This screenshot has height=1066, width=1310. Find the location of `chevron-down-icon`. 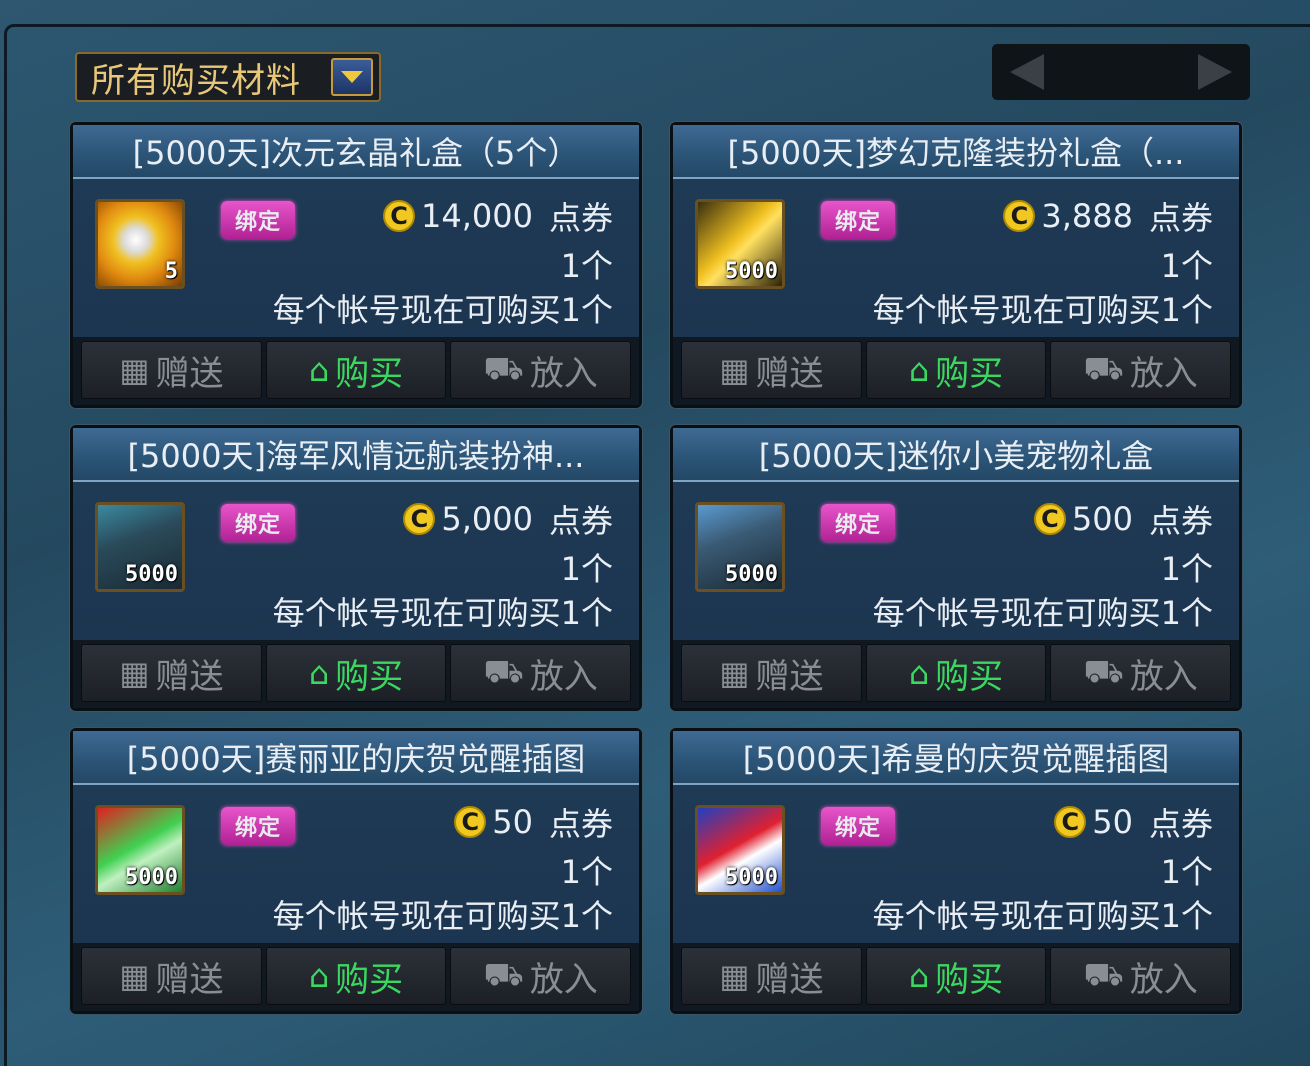

chevron-down-icon is located at coordinates (352, 77).